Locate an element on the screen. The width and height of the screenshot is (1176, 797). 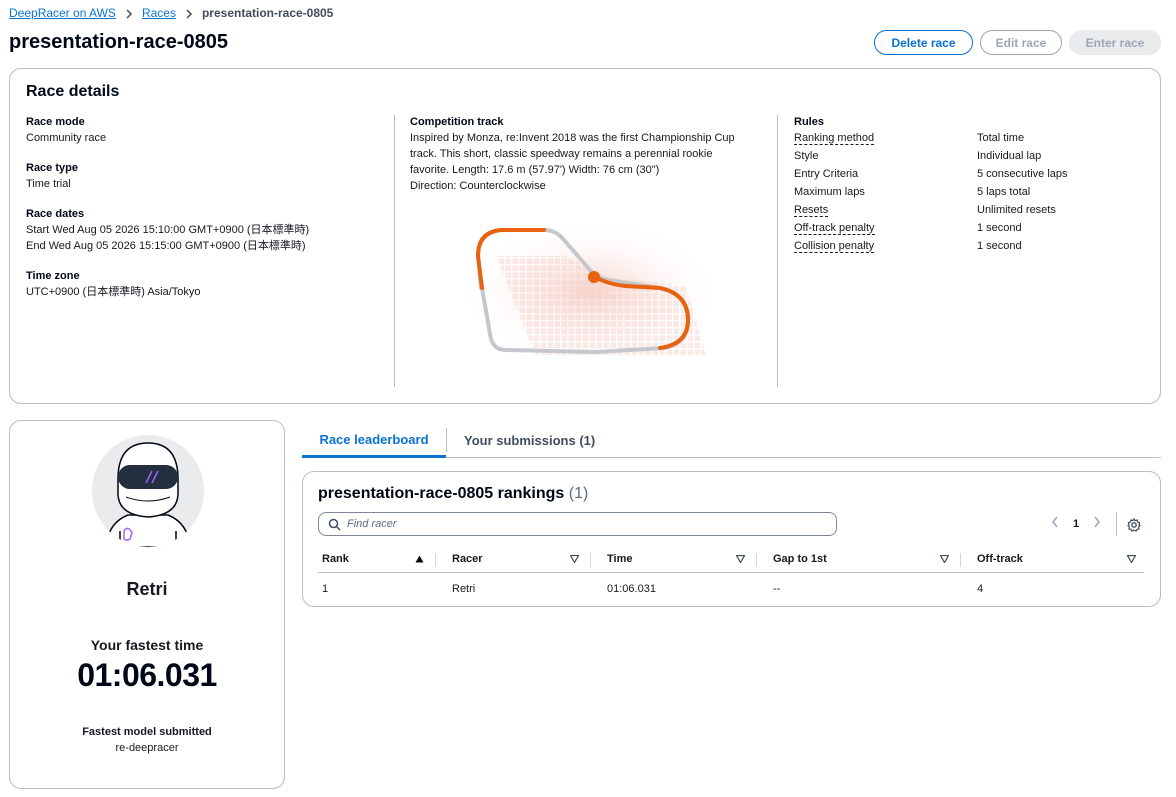
table-row: 1 Retri 01:06.031 -- 4 is located at coordinates (731, 588).